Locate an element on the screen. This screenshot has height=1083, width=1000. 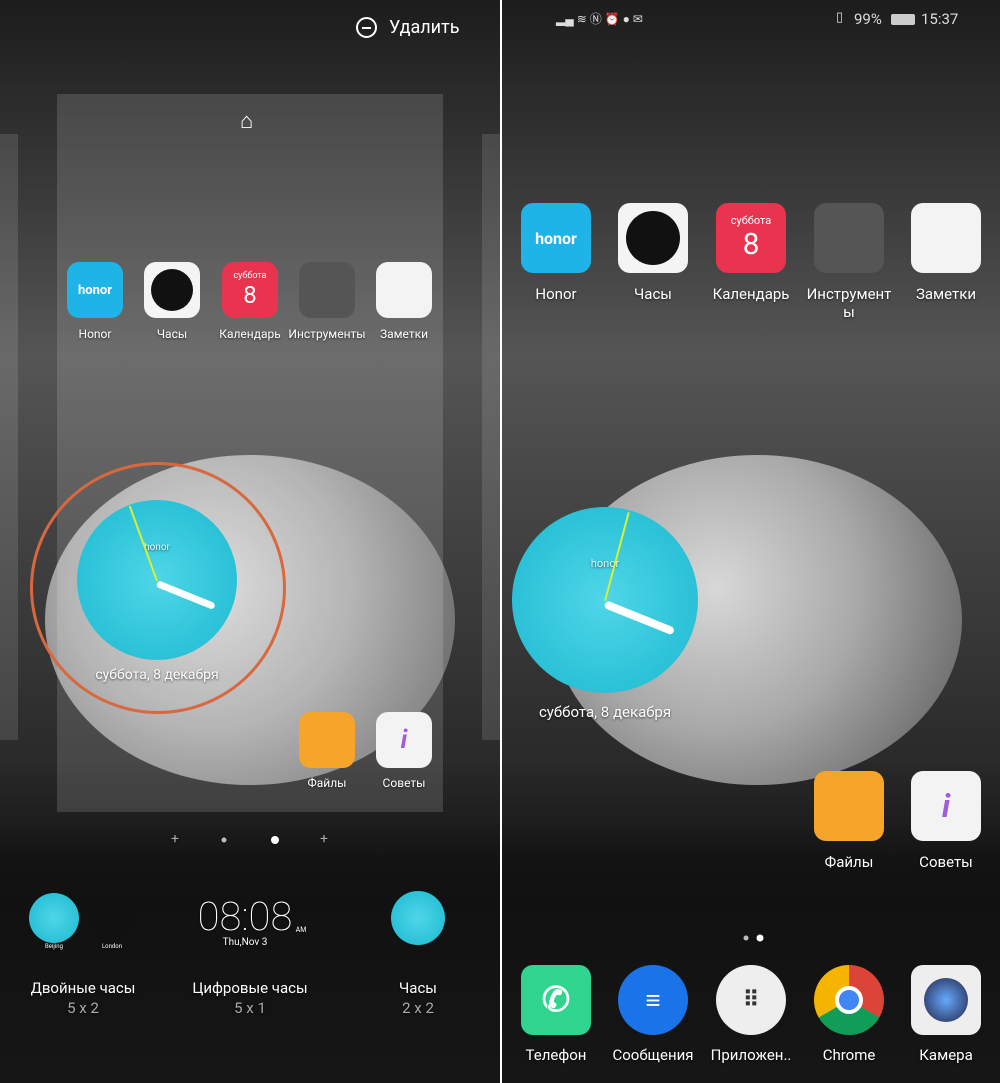
home-icon: ⌂ is located at coordinates (246, 121).